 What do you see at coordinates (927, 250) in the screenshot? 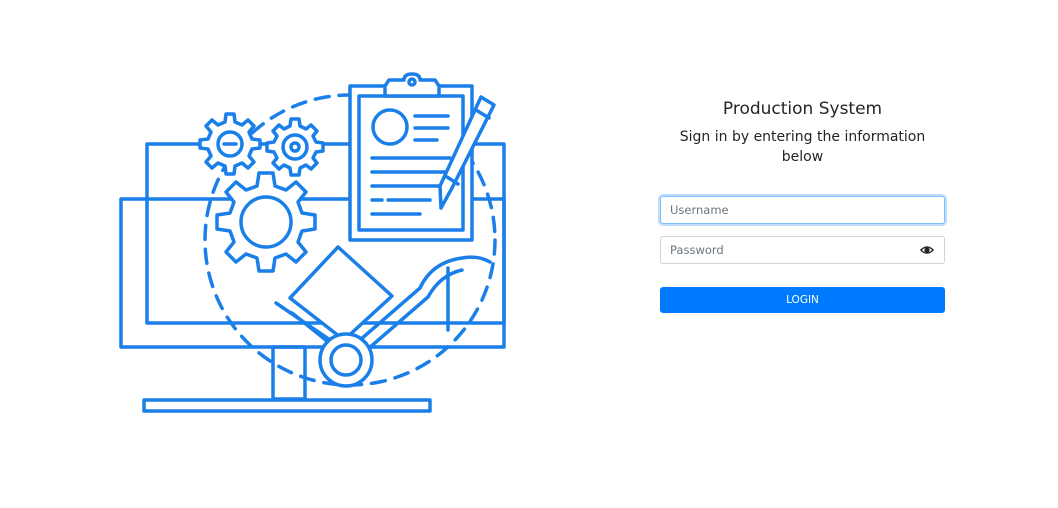
I see `eye-icon` at bounding box center [927, 250].